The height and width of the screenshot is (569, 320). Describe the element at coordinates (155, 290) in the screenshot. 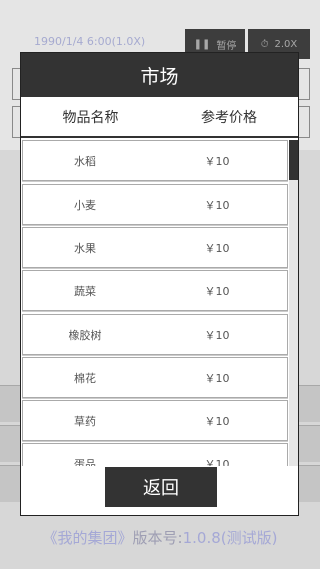

I see `list-item: 蔬菜 ￥10` at that location.